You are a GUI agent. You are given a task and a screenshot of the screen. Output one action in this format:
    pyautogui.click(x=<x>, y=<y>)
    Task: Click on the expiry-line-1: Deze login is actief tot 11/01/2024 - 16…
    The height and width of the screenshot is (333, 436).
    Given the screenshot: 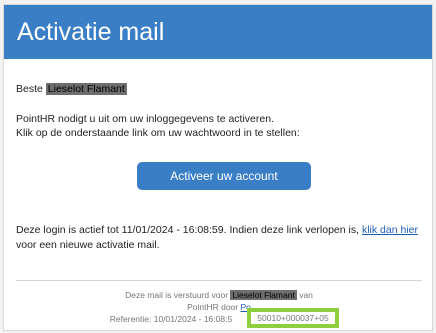 What is the action you would take?
    pyautogui.click(x=217, y=230)
    